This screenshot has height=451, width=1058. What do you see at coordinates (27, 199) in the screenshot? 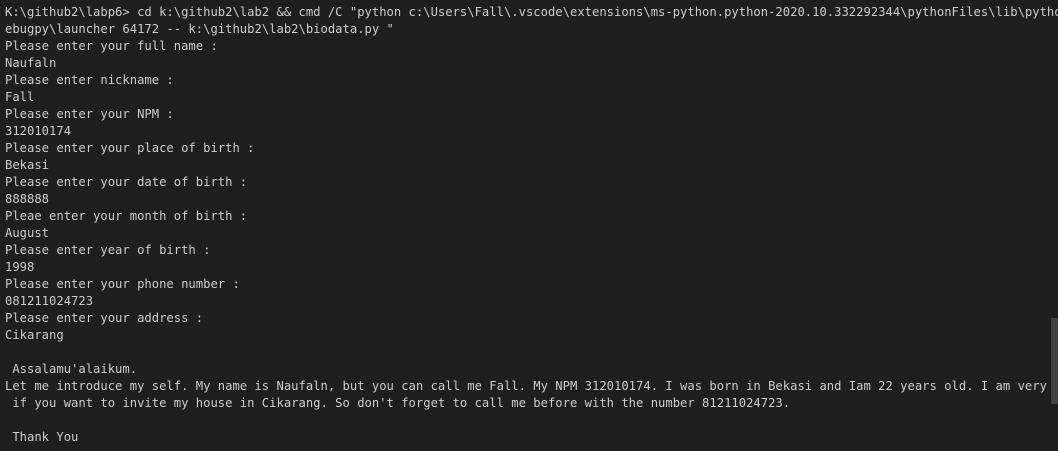
I see `input-date-of-birth: 888888` at bounding box center [27, 199].